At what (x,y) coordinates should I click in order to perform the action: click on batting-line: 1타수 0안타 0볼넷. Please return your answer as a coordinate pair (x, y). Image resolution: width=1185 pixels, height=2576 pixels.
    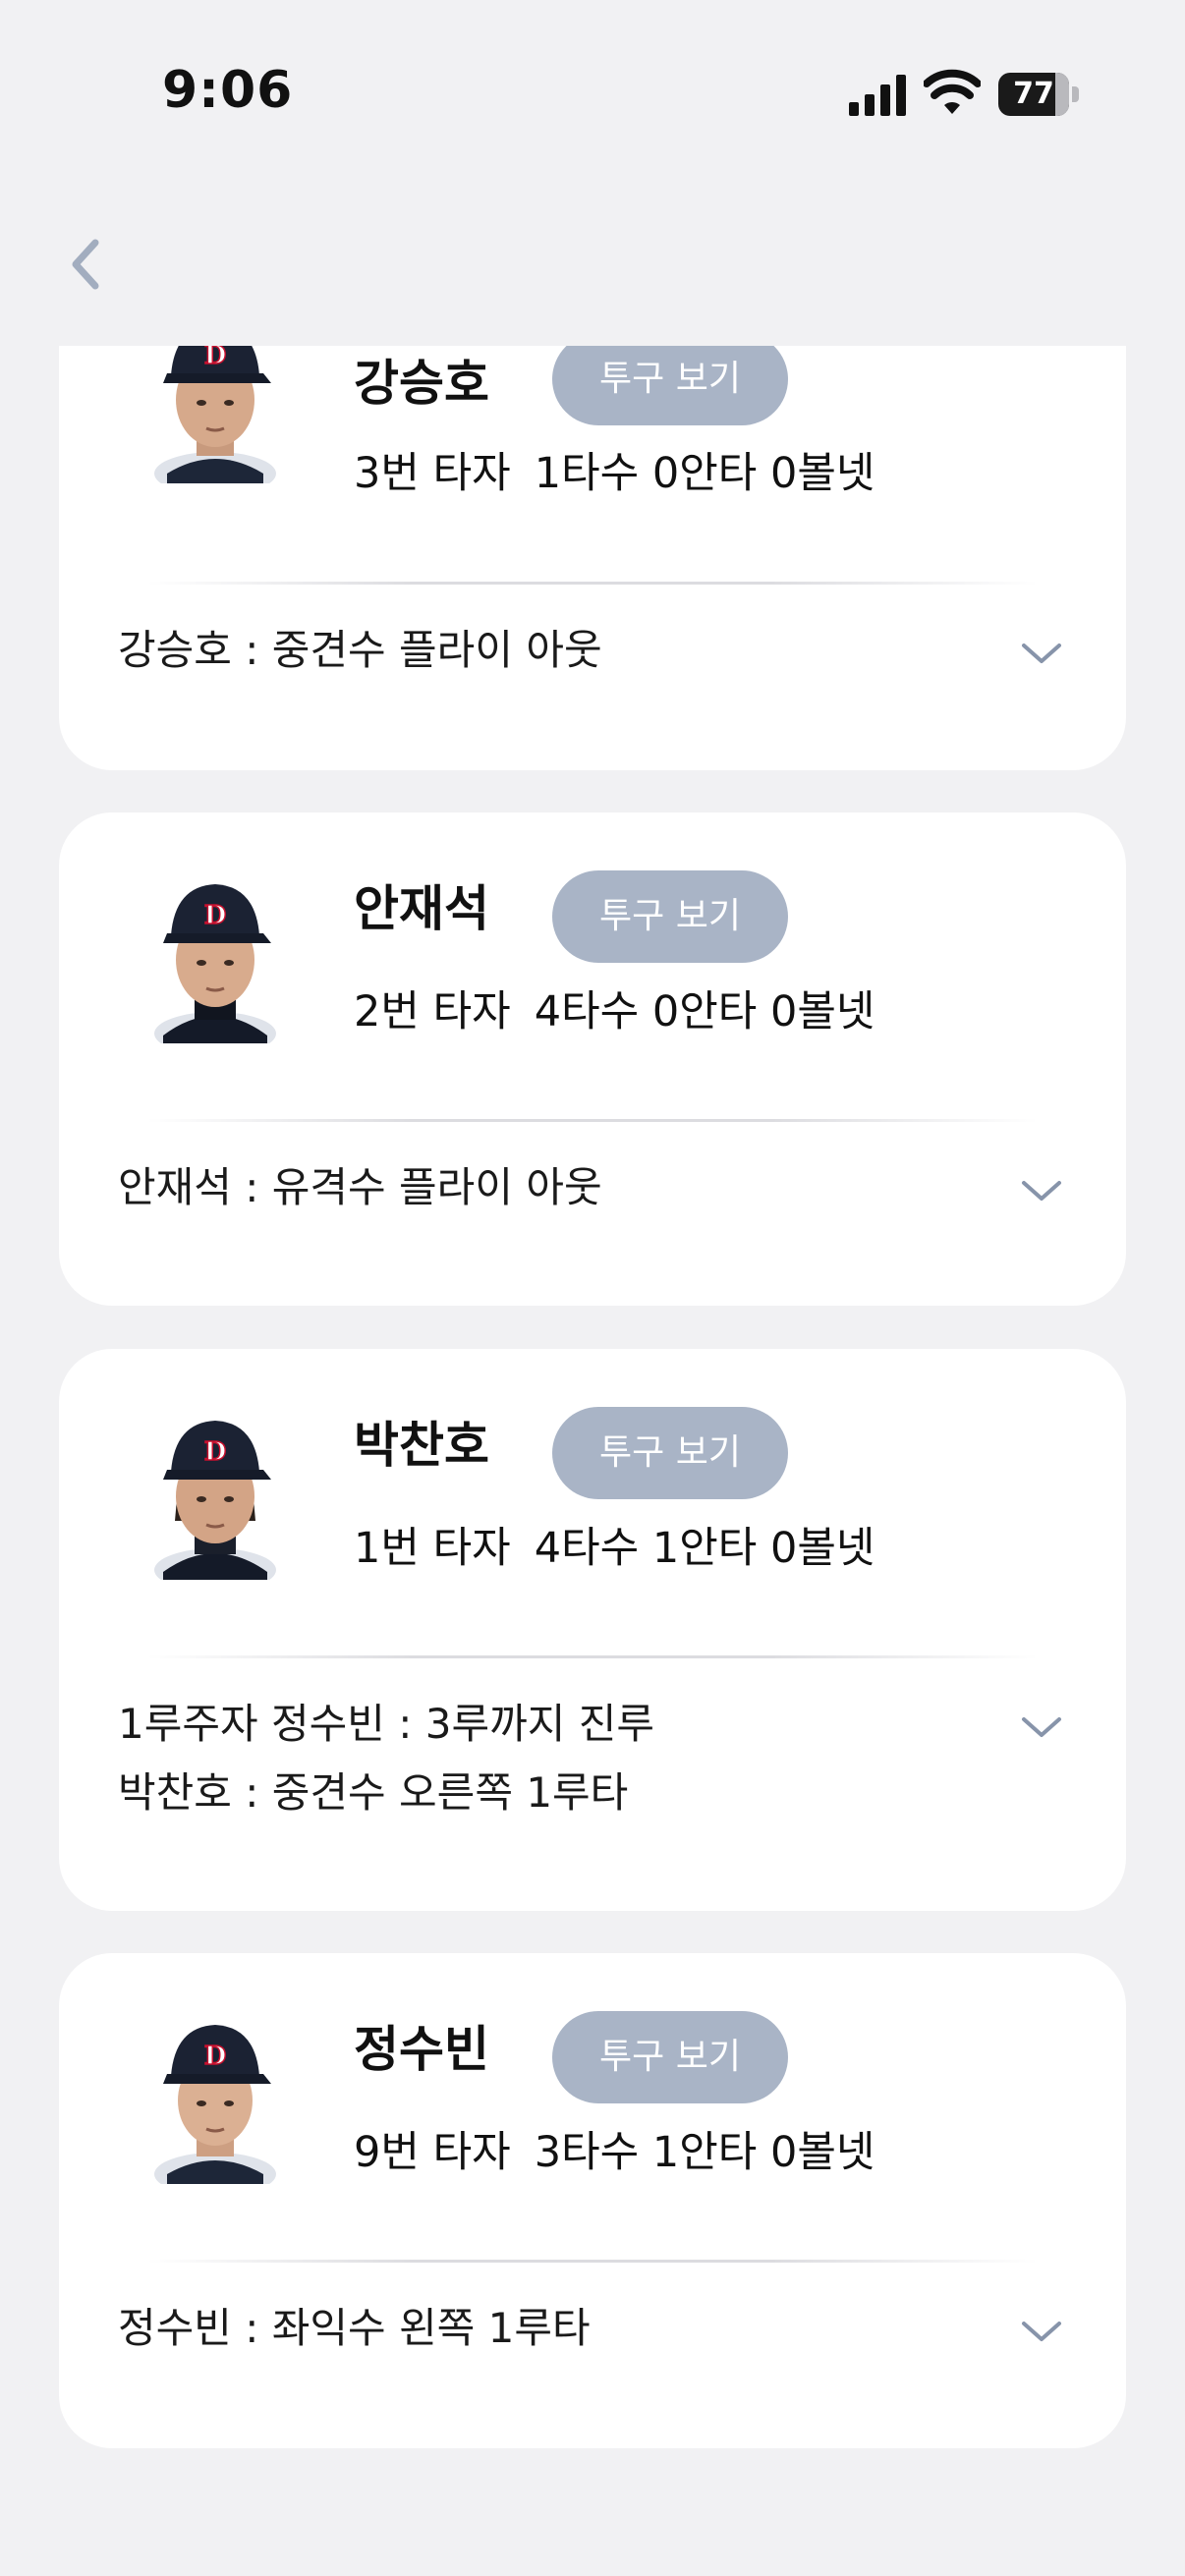
    Looking at the image, I should click on (705, 473).